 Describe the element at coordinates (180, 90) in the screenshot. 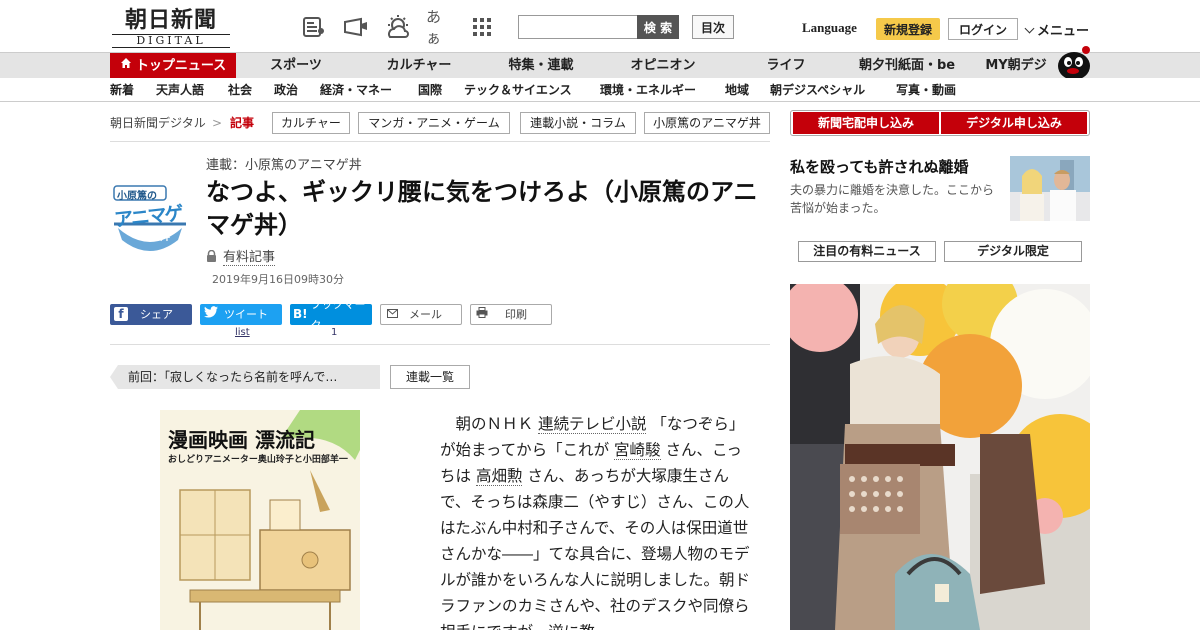

I see `nav2-tensei: 天声人語` at that location.